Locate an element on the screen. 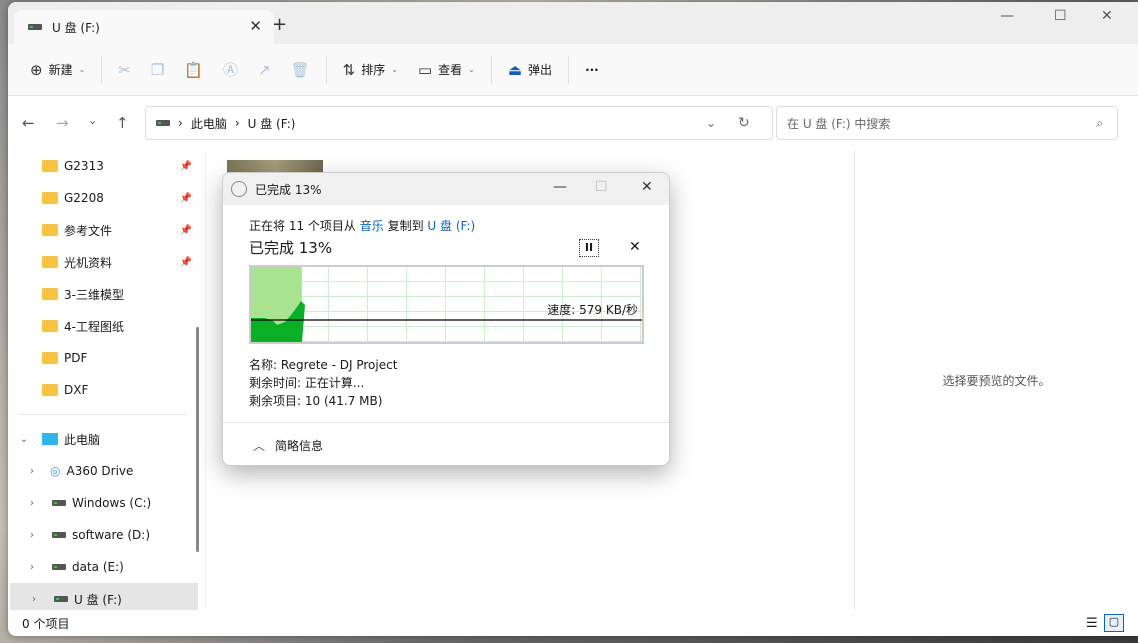 The width and height of the screenshot is (1138, 643). pause-button: II is located at coordinates (589, 248).